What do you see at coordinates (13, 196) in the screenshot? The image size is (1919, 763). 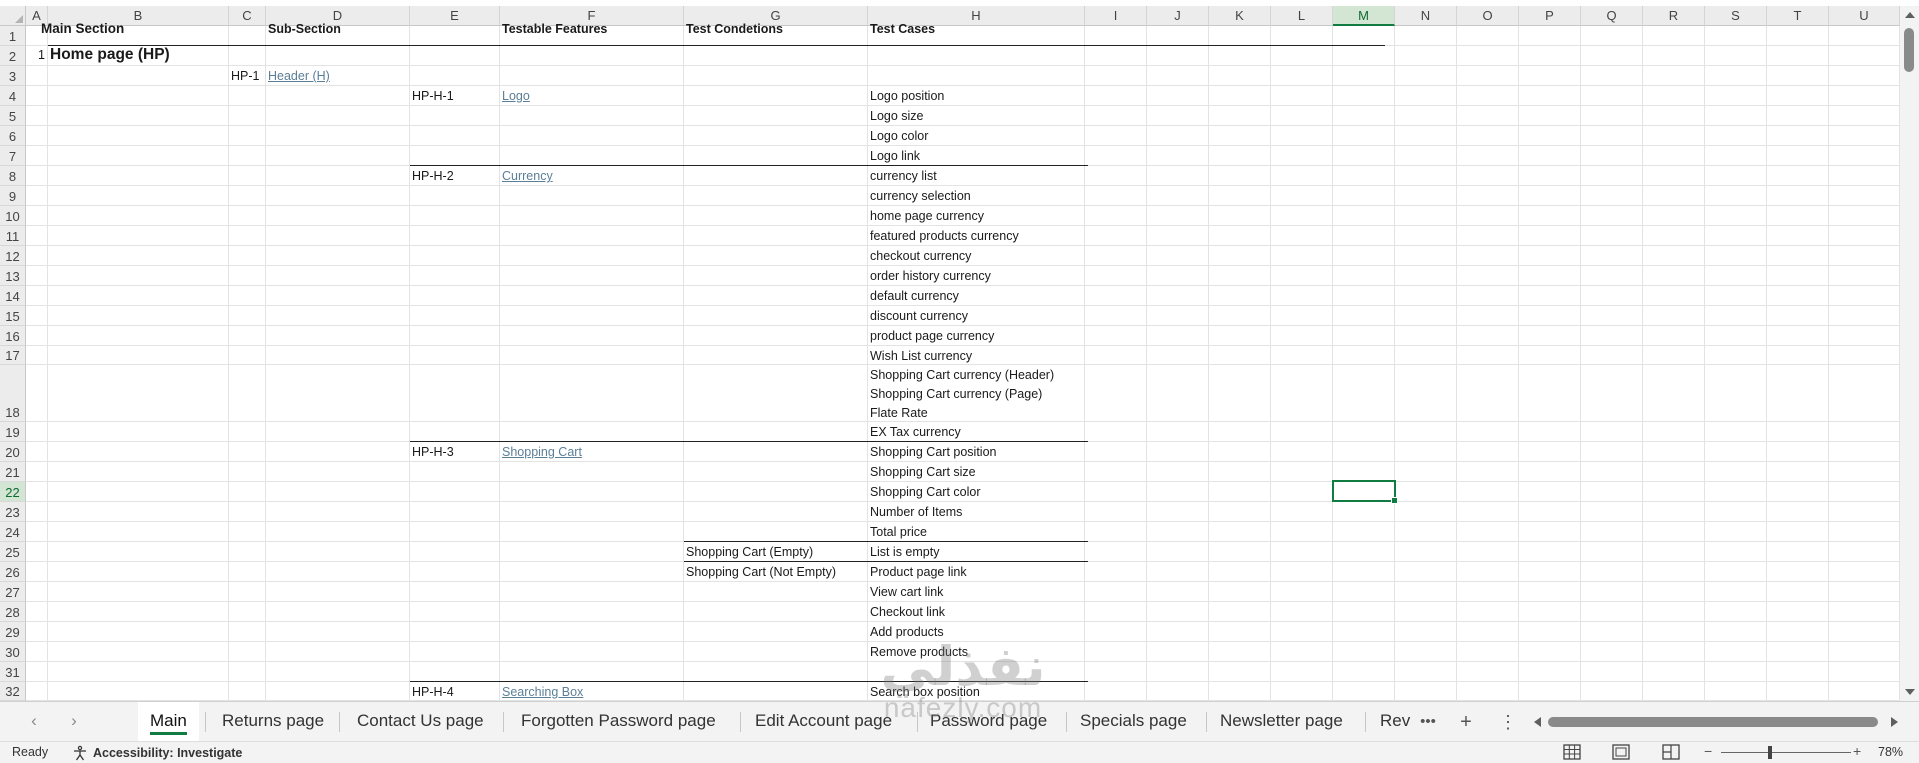 I see `row-header-9: 9` at bounding box center [13, 196].